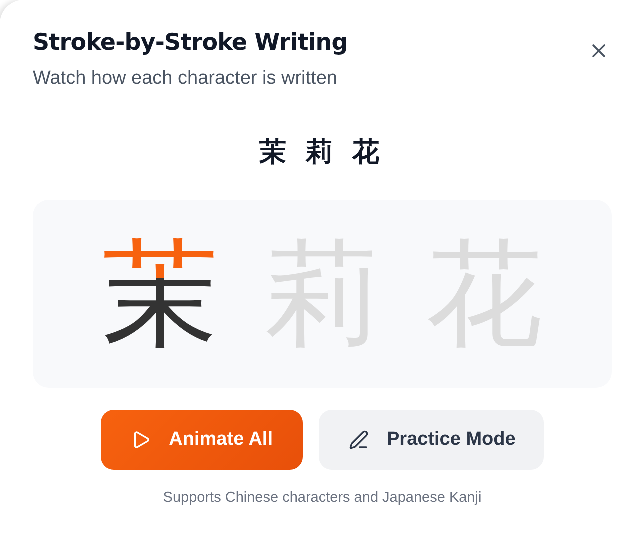  Describe the element at coordinates (190, 43) in the screenshot. I see `dialog-title: Stroke-by-Stroke Writing` at that location.